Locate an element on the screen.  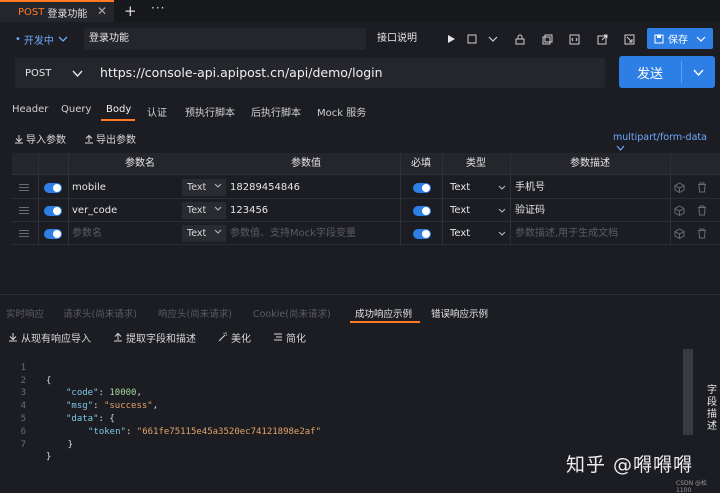
param-desc-field: 手机号 is located at coordinates (530, 187).